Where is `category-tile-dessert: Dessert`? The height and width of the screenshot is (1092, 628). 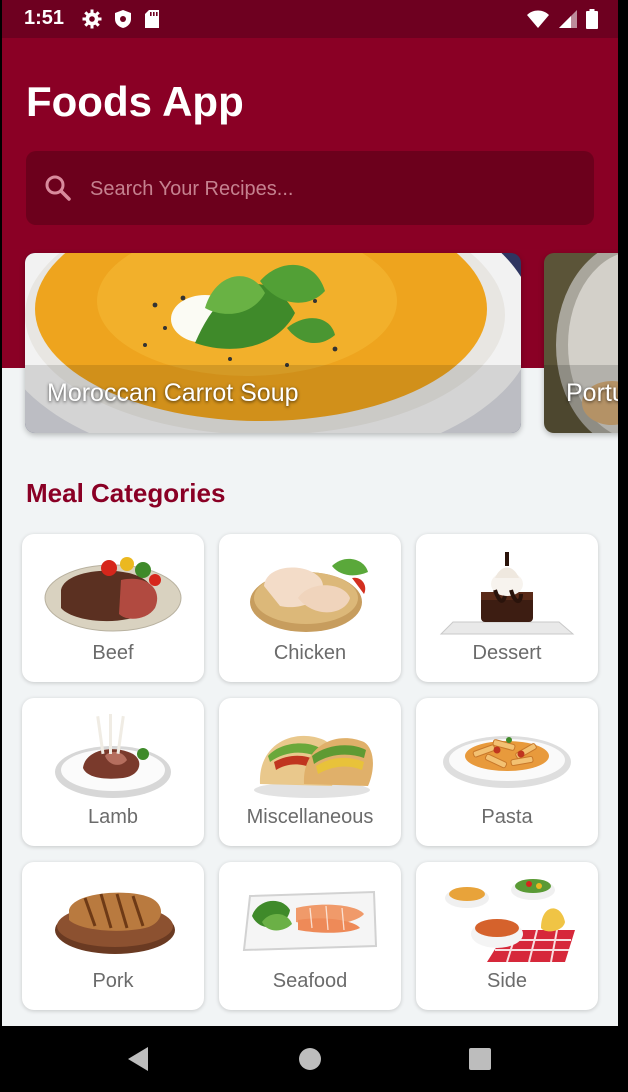
category-tile-dessert: Dessert is located at coordinates (507, 608).